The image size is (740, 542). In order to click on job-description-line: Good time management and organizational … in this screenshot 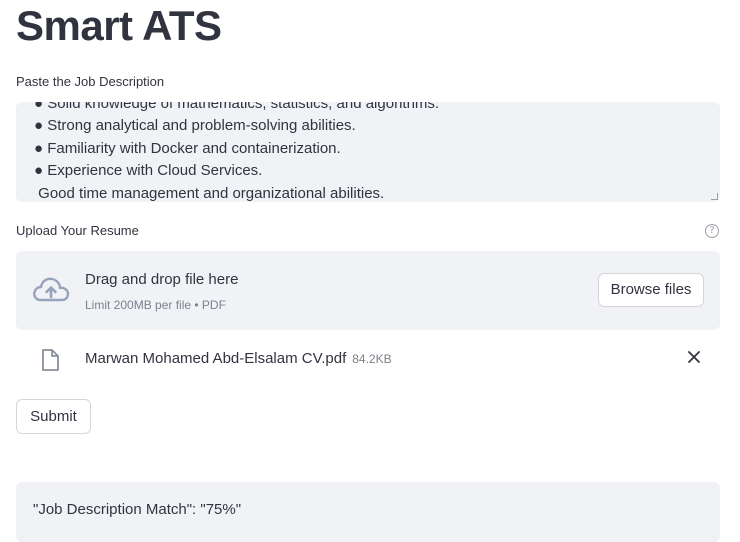, I will do `click(209, 193)`.